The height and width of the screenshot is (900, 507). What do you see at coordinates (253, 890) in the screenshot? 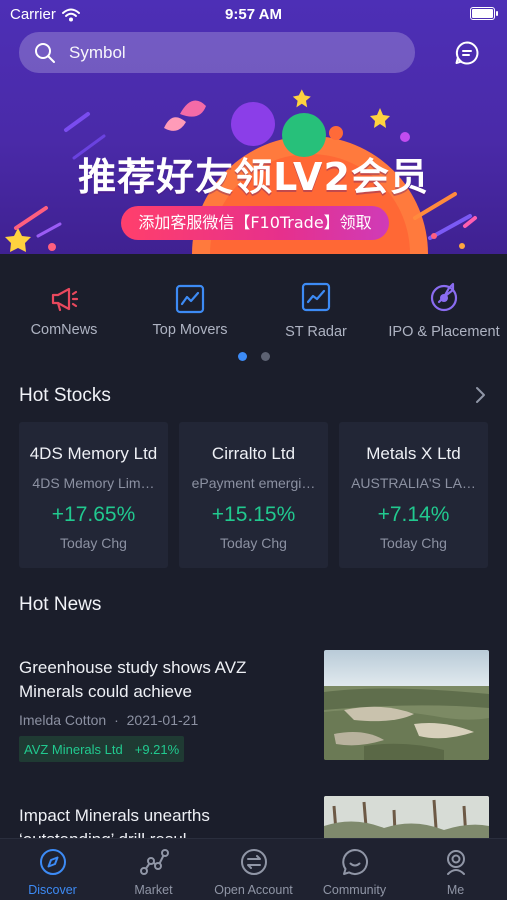
I see `tab-label: Open Account` at bounding box center [253, 890].